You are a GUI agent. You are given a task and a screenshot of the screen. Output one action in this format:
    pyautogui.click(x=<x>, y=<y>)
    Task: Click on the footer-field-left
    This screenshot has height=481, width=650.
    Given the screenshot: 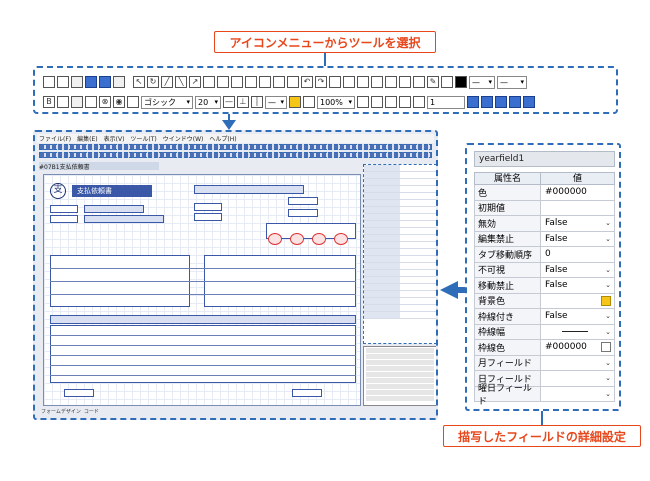 What is the action you would take?
    pyautogui.click(x=79, y=393)
    